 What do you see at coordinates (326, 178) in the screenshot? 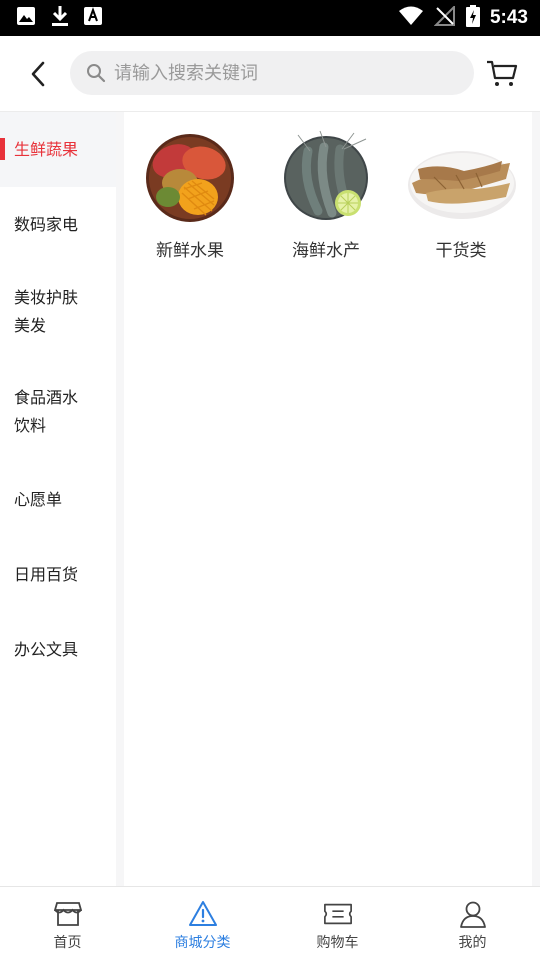
I see `shrimp-image` at bounding box center [326, 178].